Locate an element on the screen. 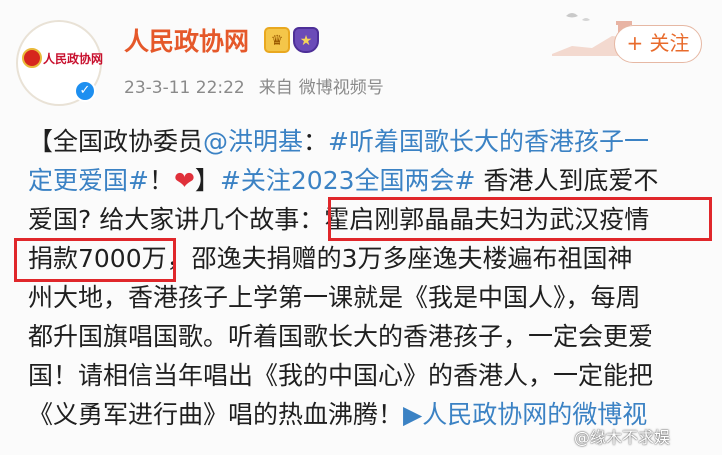 This screenshot has height=455, width=722. post-line: 捐款7000万，邵逸夫捐赠的3万多座逸夫楼遍布祖国神 is located at coordinates (368, 258).